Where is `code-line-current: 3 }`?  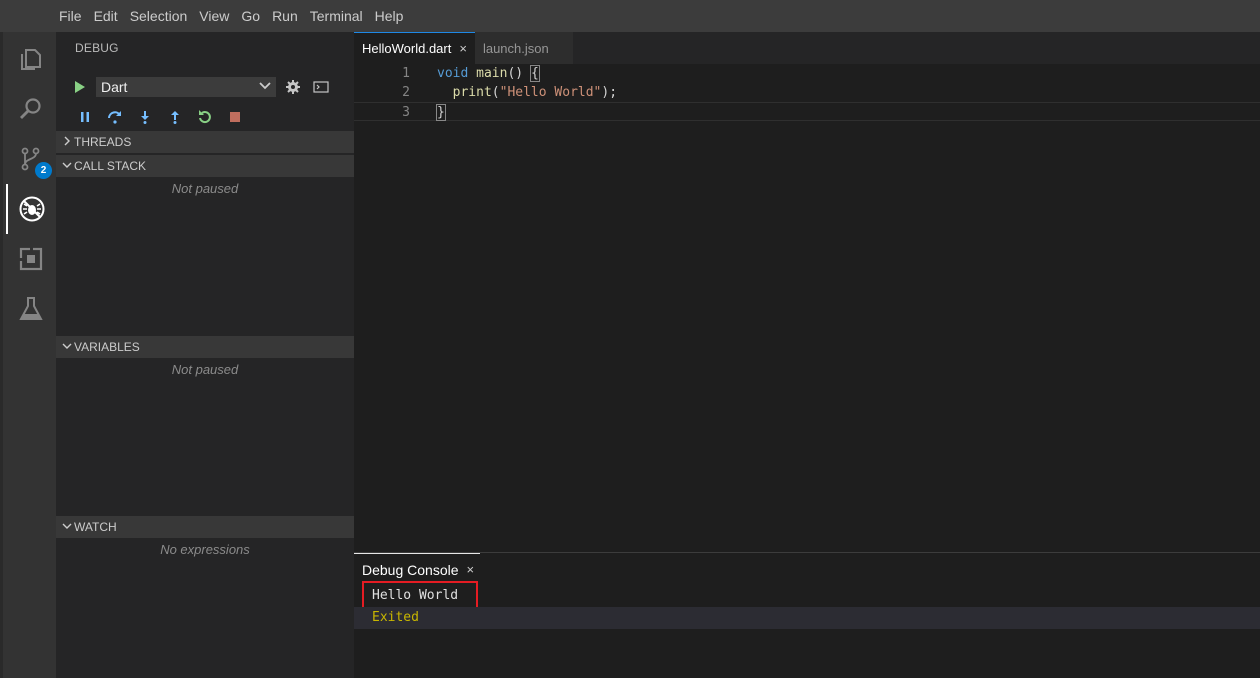 code-line-current: 3 } is located at coordinates (807, 111).